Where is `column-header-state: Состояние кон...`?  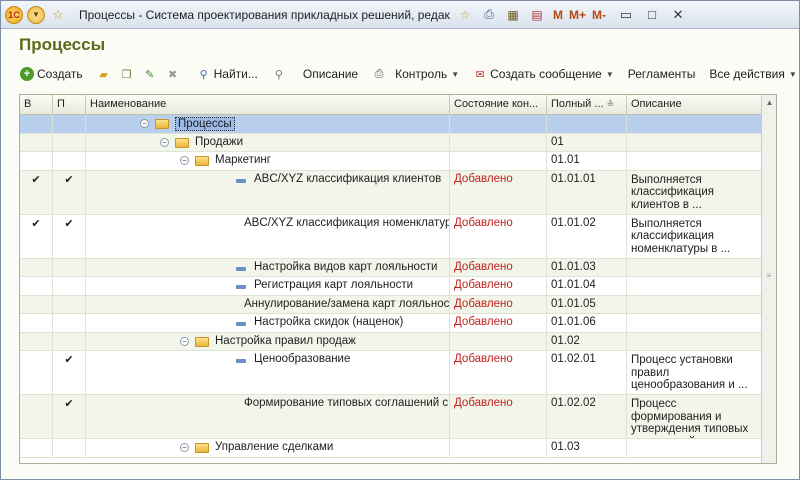 column-header-state: Состояние кон... is located at coordinates (498, 105).